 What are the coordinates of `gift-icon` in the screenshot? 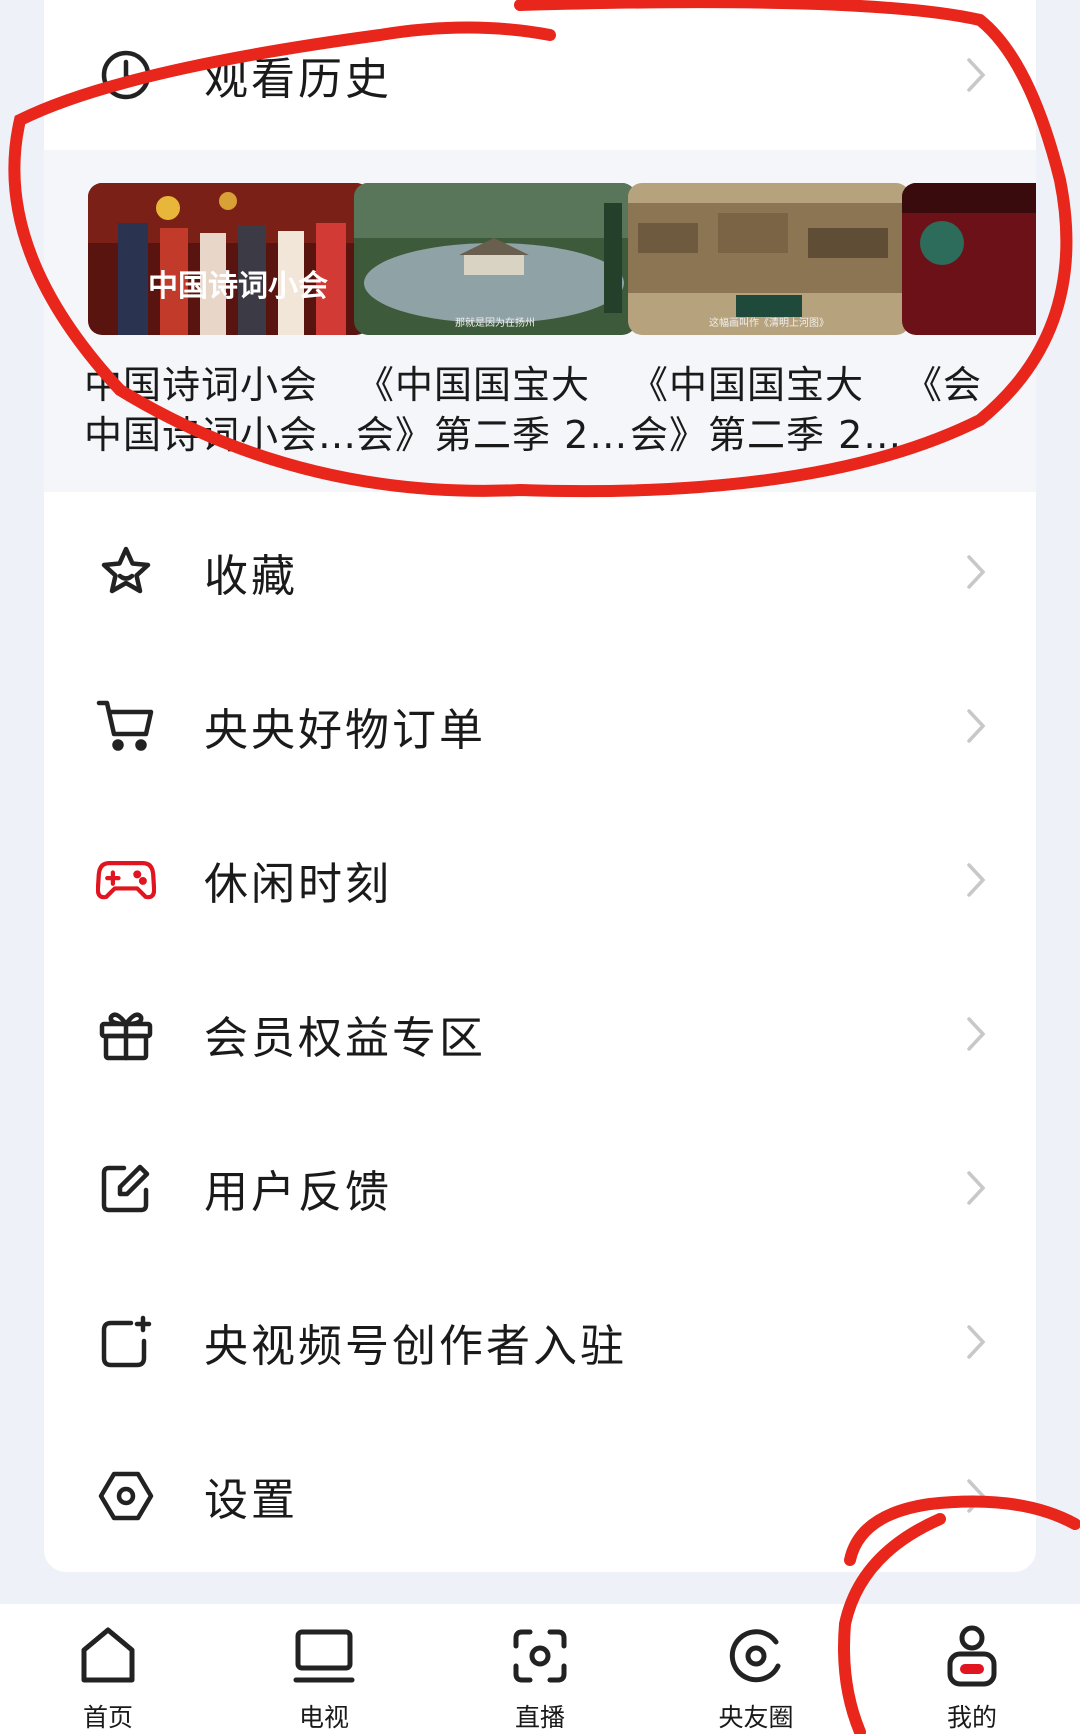 It's located at (126, 1034).